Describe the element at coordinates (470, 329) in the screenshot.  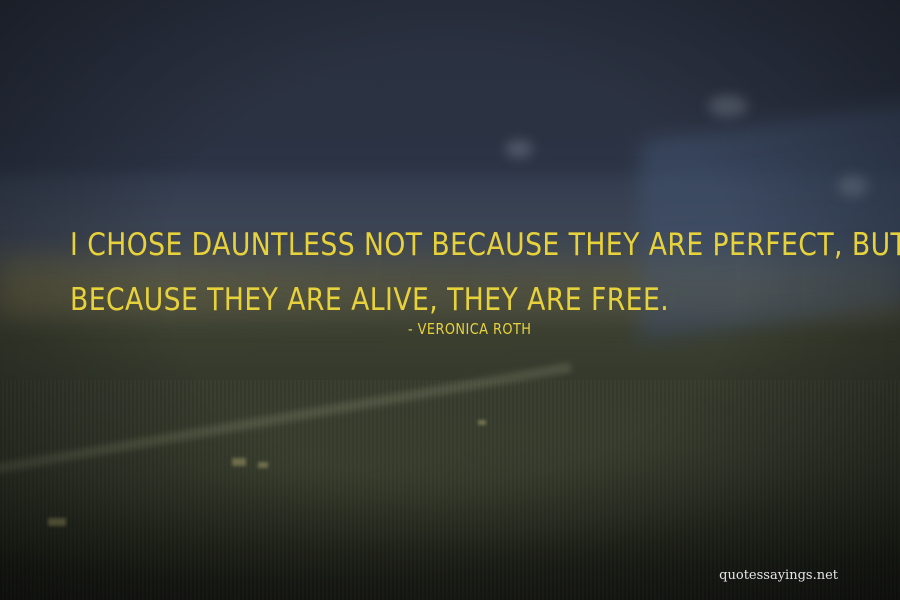
I see `quote-author: - VERONICA ROTH` at that location.